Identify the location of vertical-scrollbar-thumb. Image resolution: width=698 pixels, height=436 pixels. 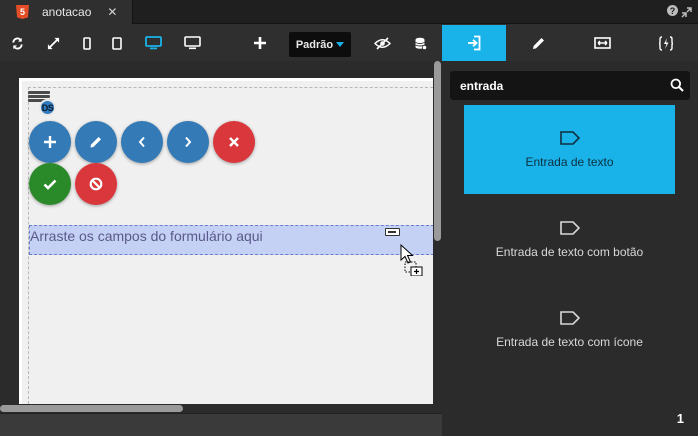
(437, 151).